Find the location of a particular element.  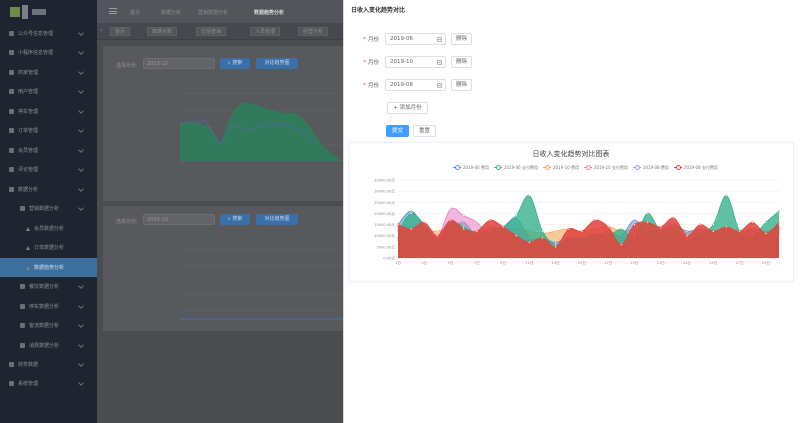

add-month-button: + 添加月份 is located at coordinates (407, 108).